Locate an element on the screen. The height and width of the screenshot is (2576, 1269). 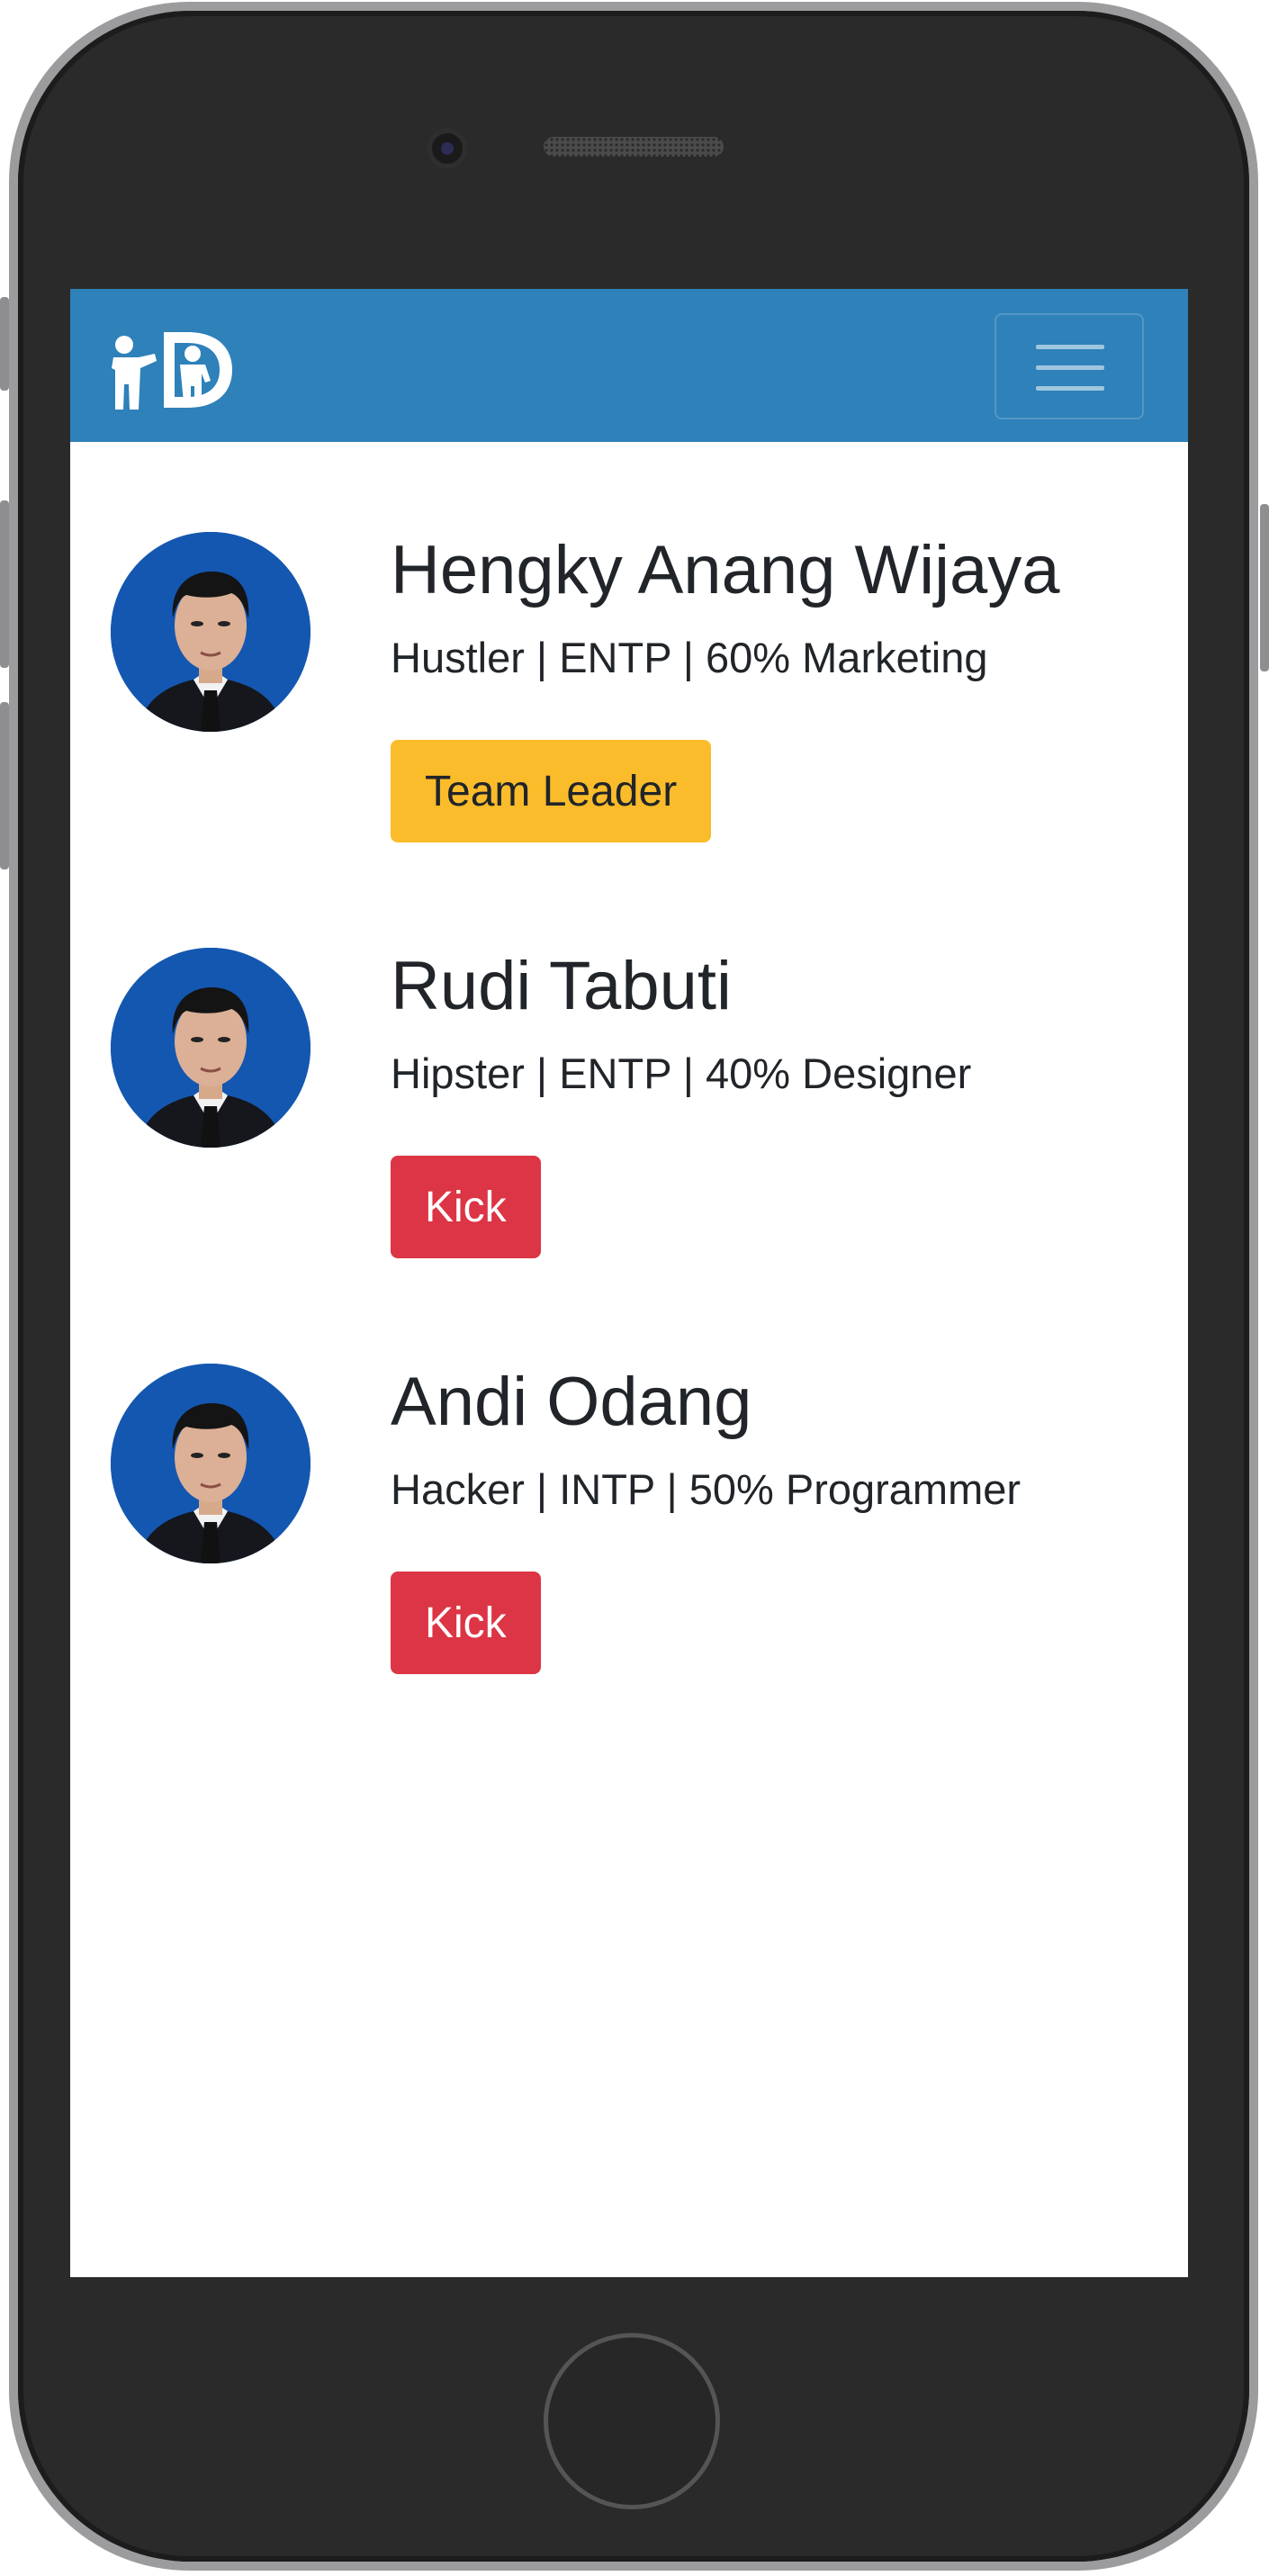
member-name: Andi Odang is located at coordinates (571, 1402).